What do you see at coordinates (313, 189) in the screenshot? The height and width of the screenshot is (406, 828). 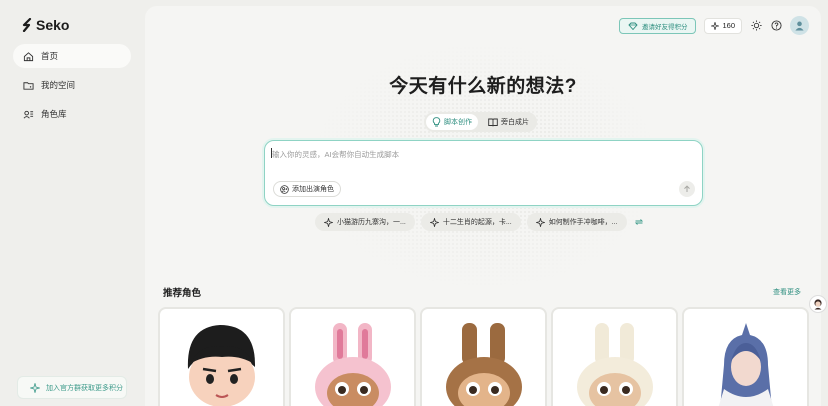 I see `add-role-label: 添加出演角色` at bounding box center [313, 189].